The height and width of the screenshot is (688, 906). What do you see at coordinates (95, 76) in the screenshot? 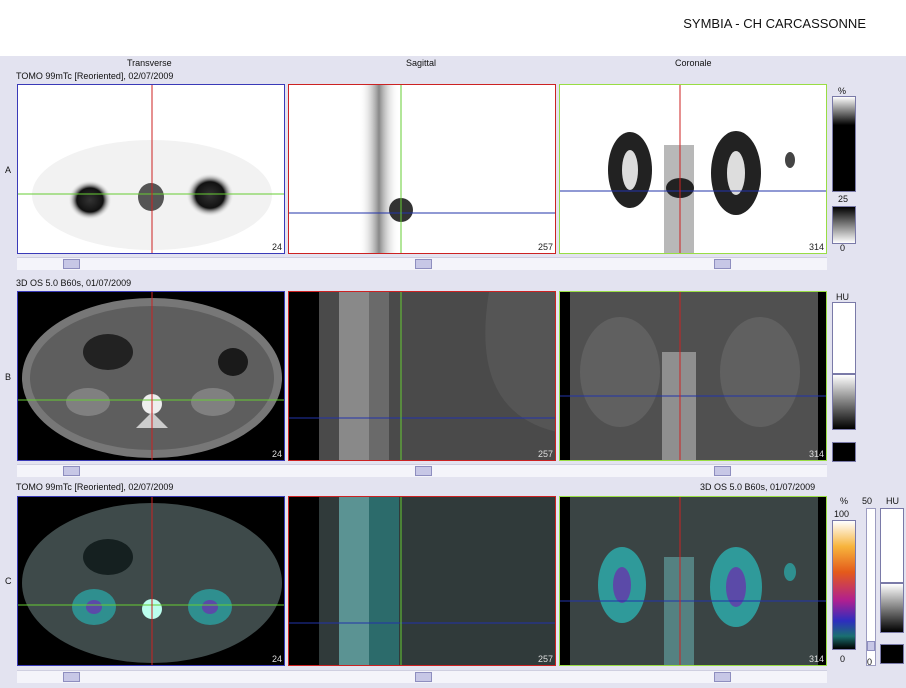
I see `row-a-series: TOMO 99mTc [Reoriented], 02/07/2009` at bounding box center [95, 76].